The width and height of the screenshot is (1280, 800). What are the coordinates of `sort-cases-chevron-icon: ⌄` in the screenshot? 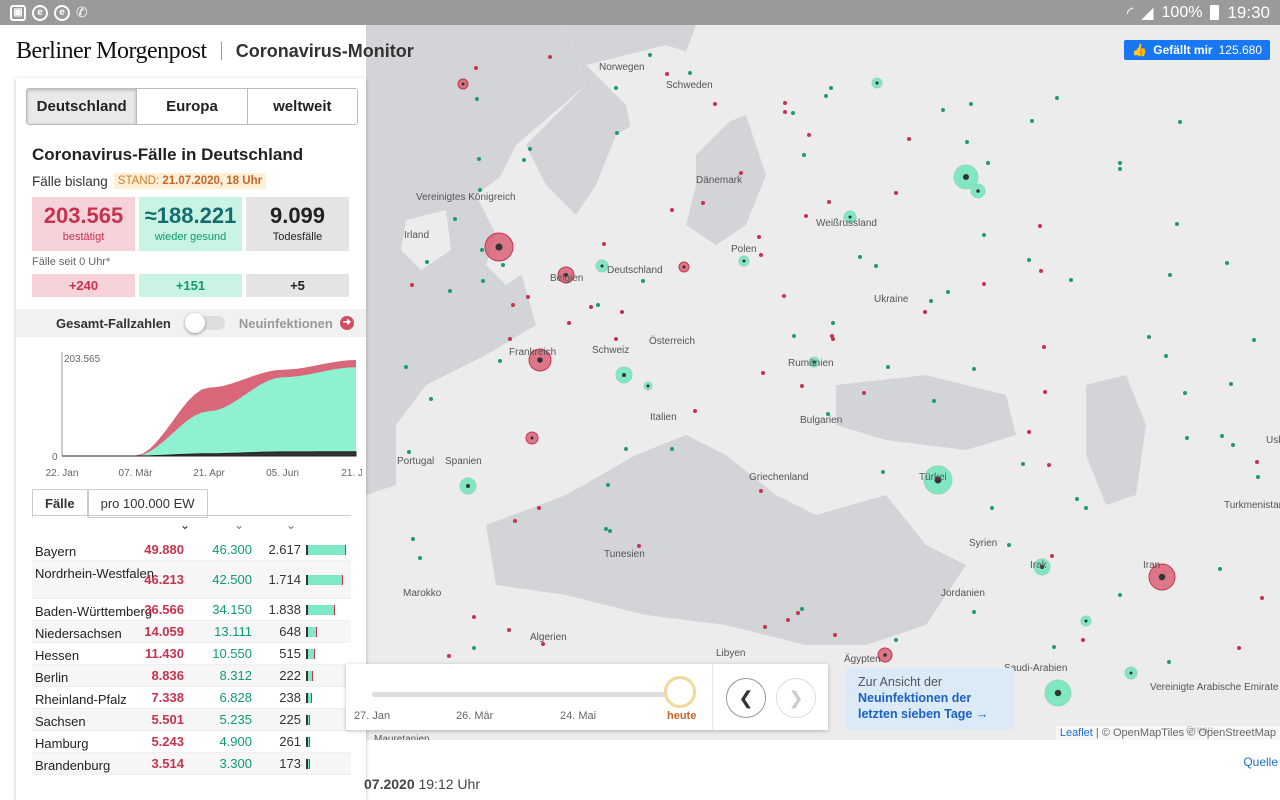 It's located at (185, 525).